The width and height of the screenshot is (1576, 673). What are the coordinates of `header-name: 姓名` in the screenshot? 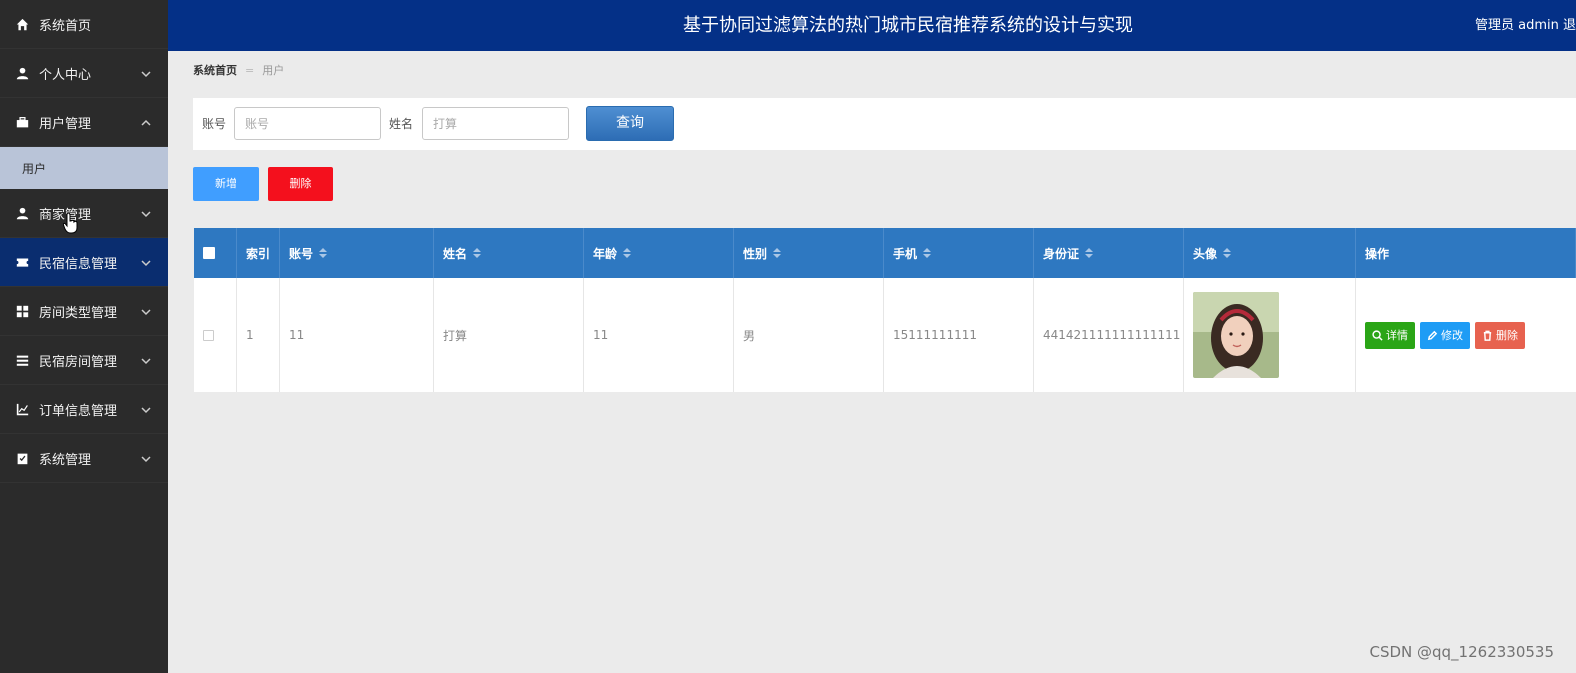 It's located at (509, 253).